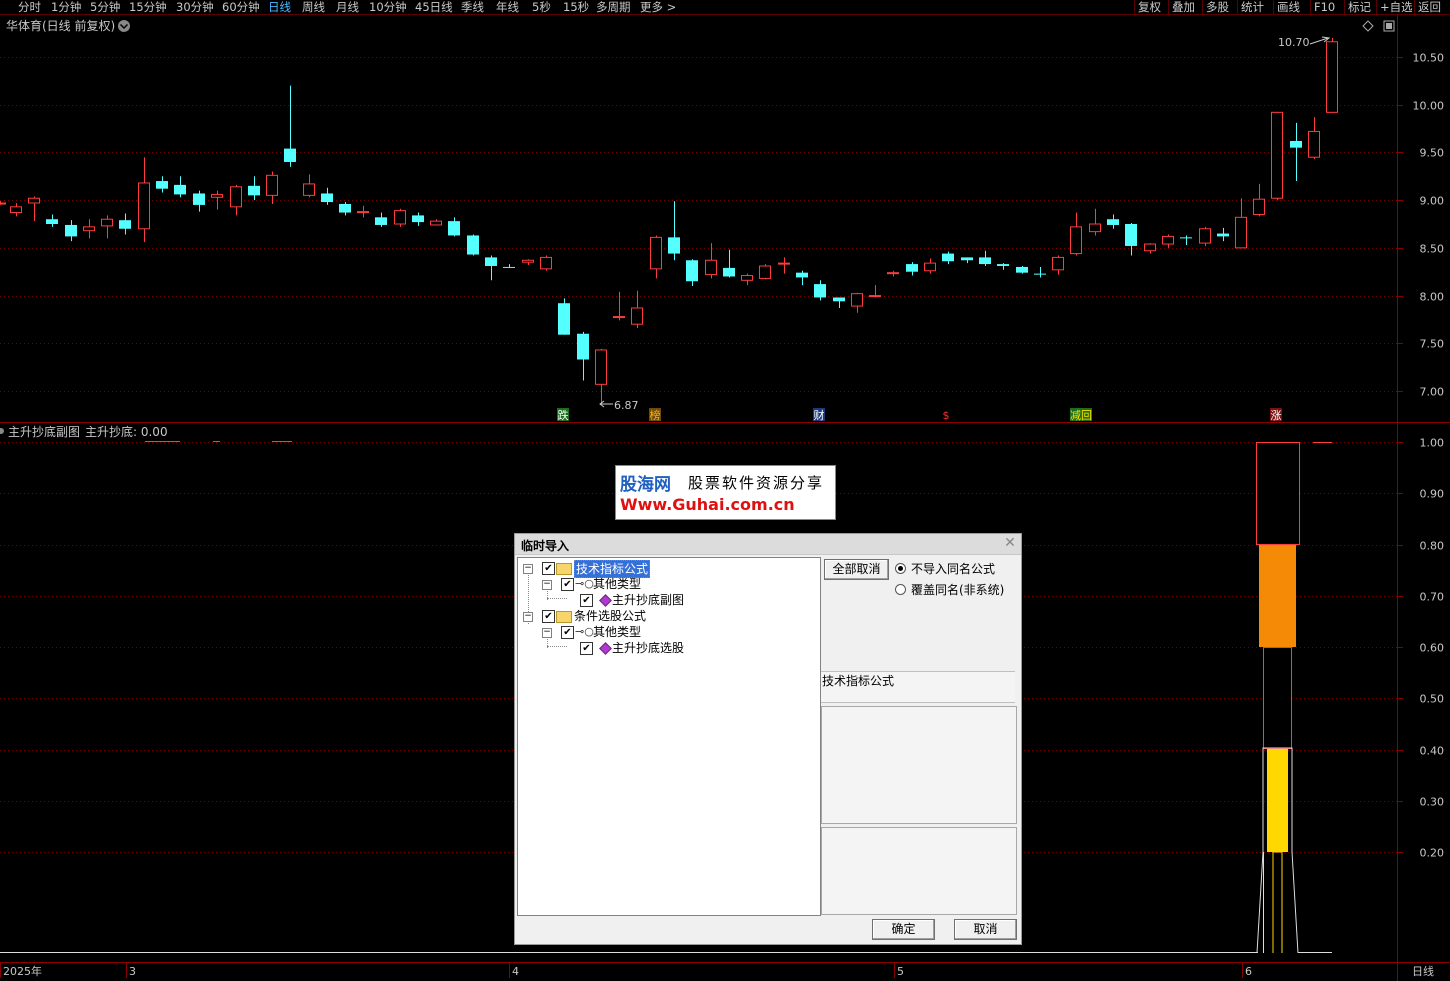 The width and height of the screenshot is (1450, 981). What do you see at coordinates (1389, 26) in the screenshot?
I see `expand-icon` at bounding box center [1389, 26].